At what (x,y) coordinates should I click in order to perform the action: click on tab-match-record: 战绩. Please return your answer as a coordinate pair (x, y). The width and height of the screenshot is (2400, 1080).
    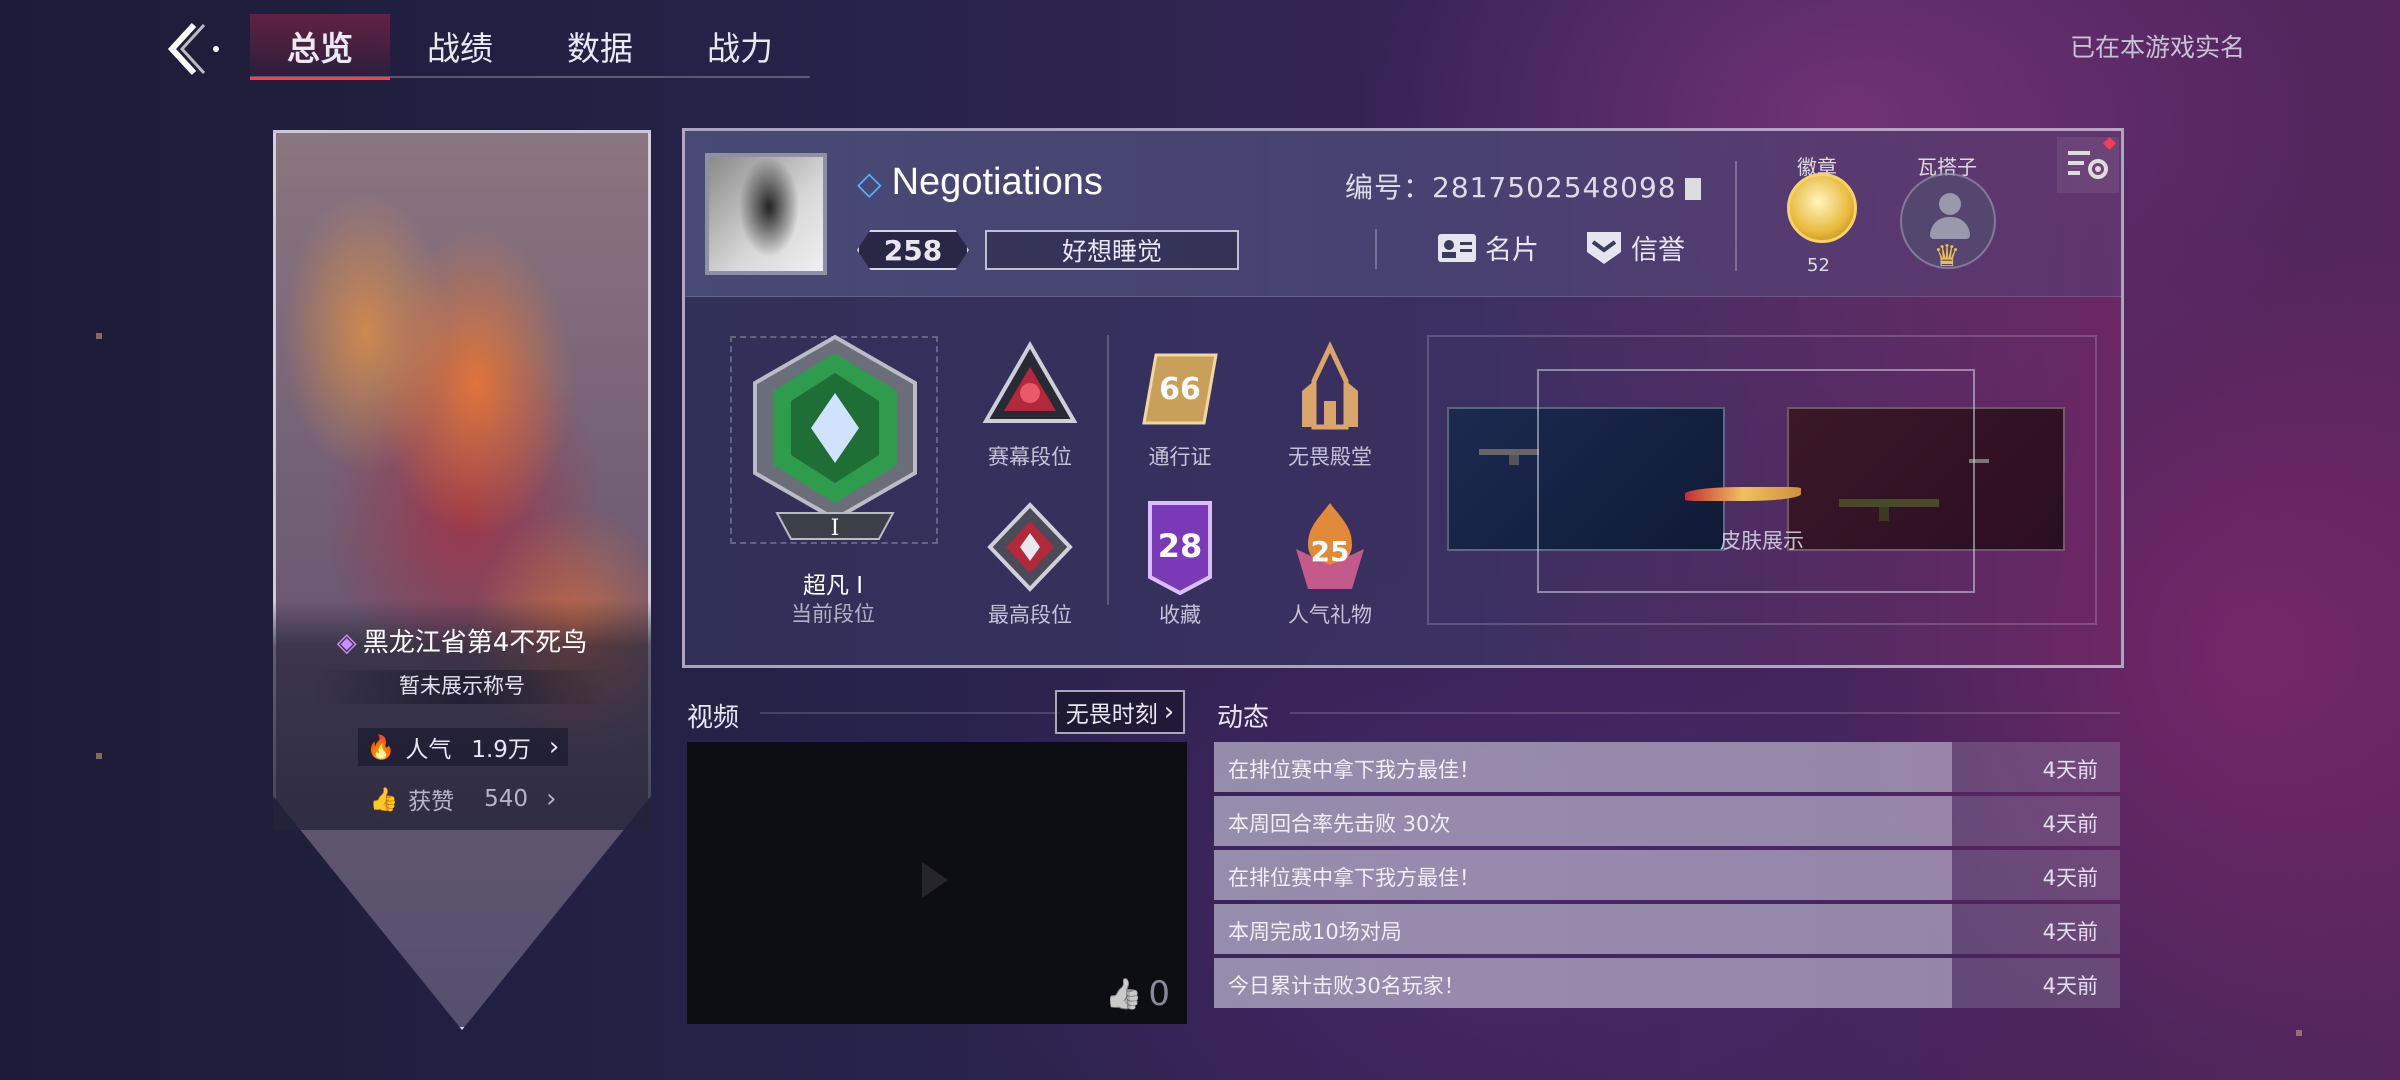
    Looking at the image, I should click on (460, 46).